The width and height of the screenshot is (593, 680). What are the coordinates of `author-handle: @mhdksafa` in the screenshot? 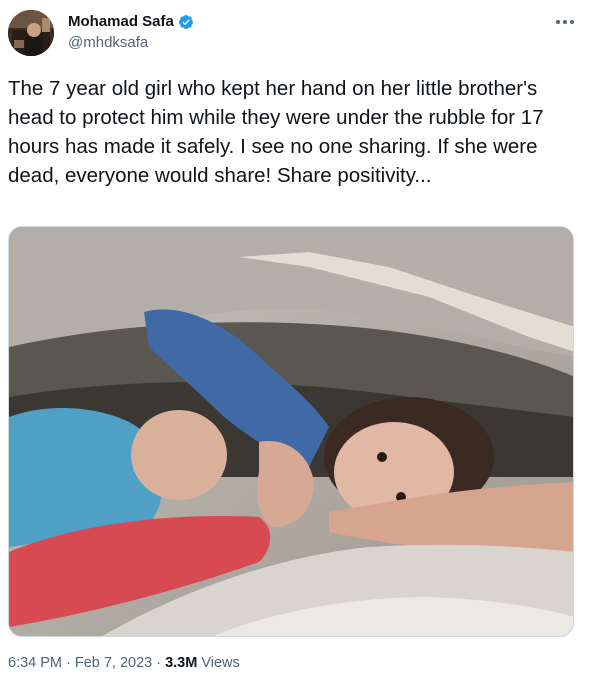 It's located at (108, 42).